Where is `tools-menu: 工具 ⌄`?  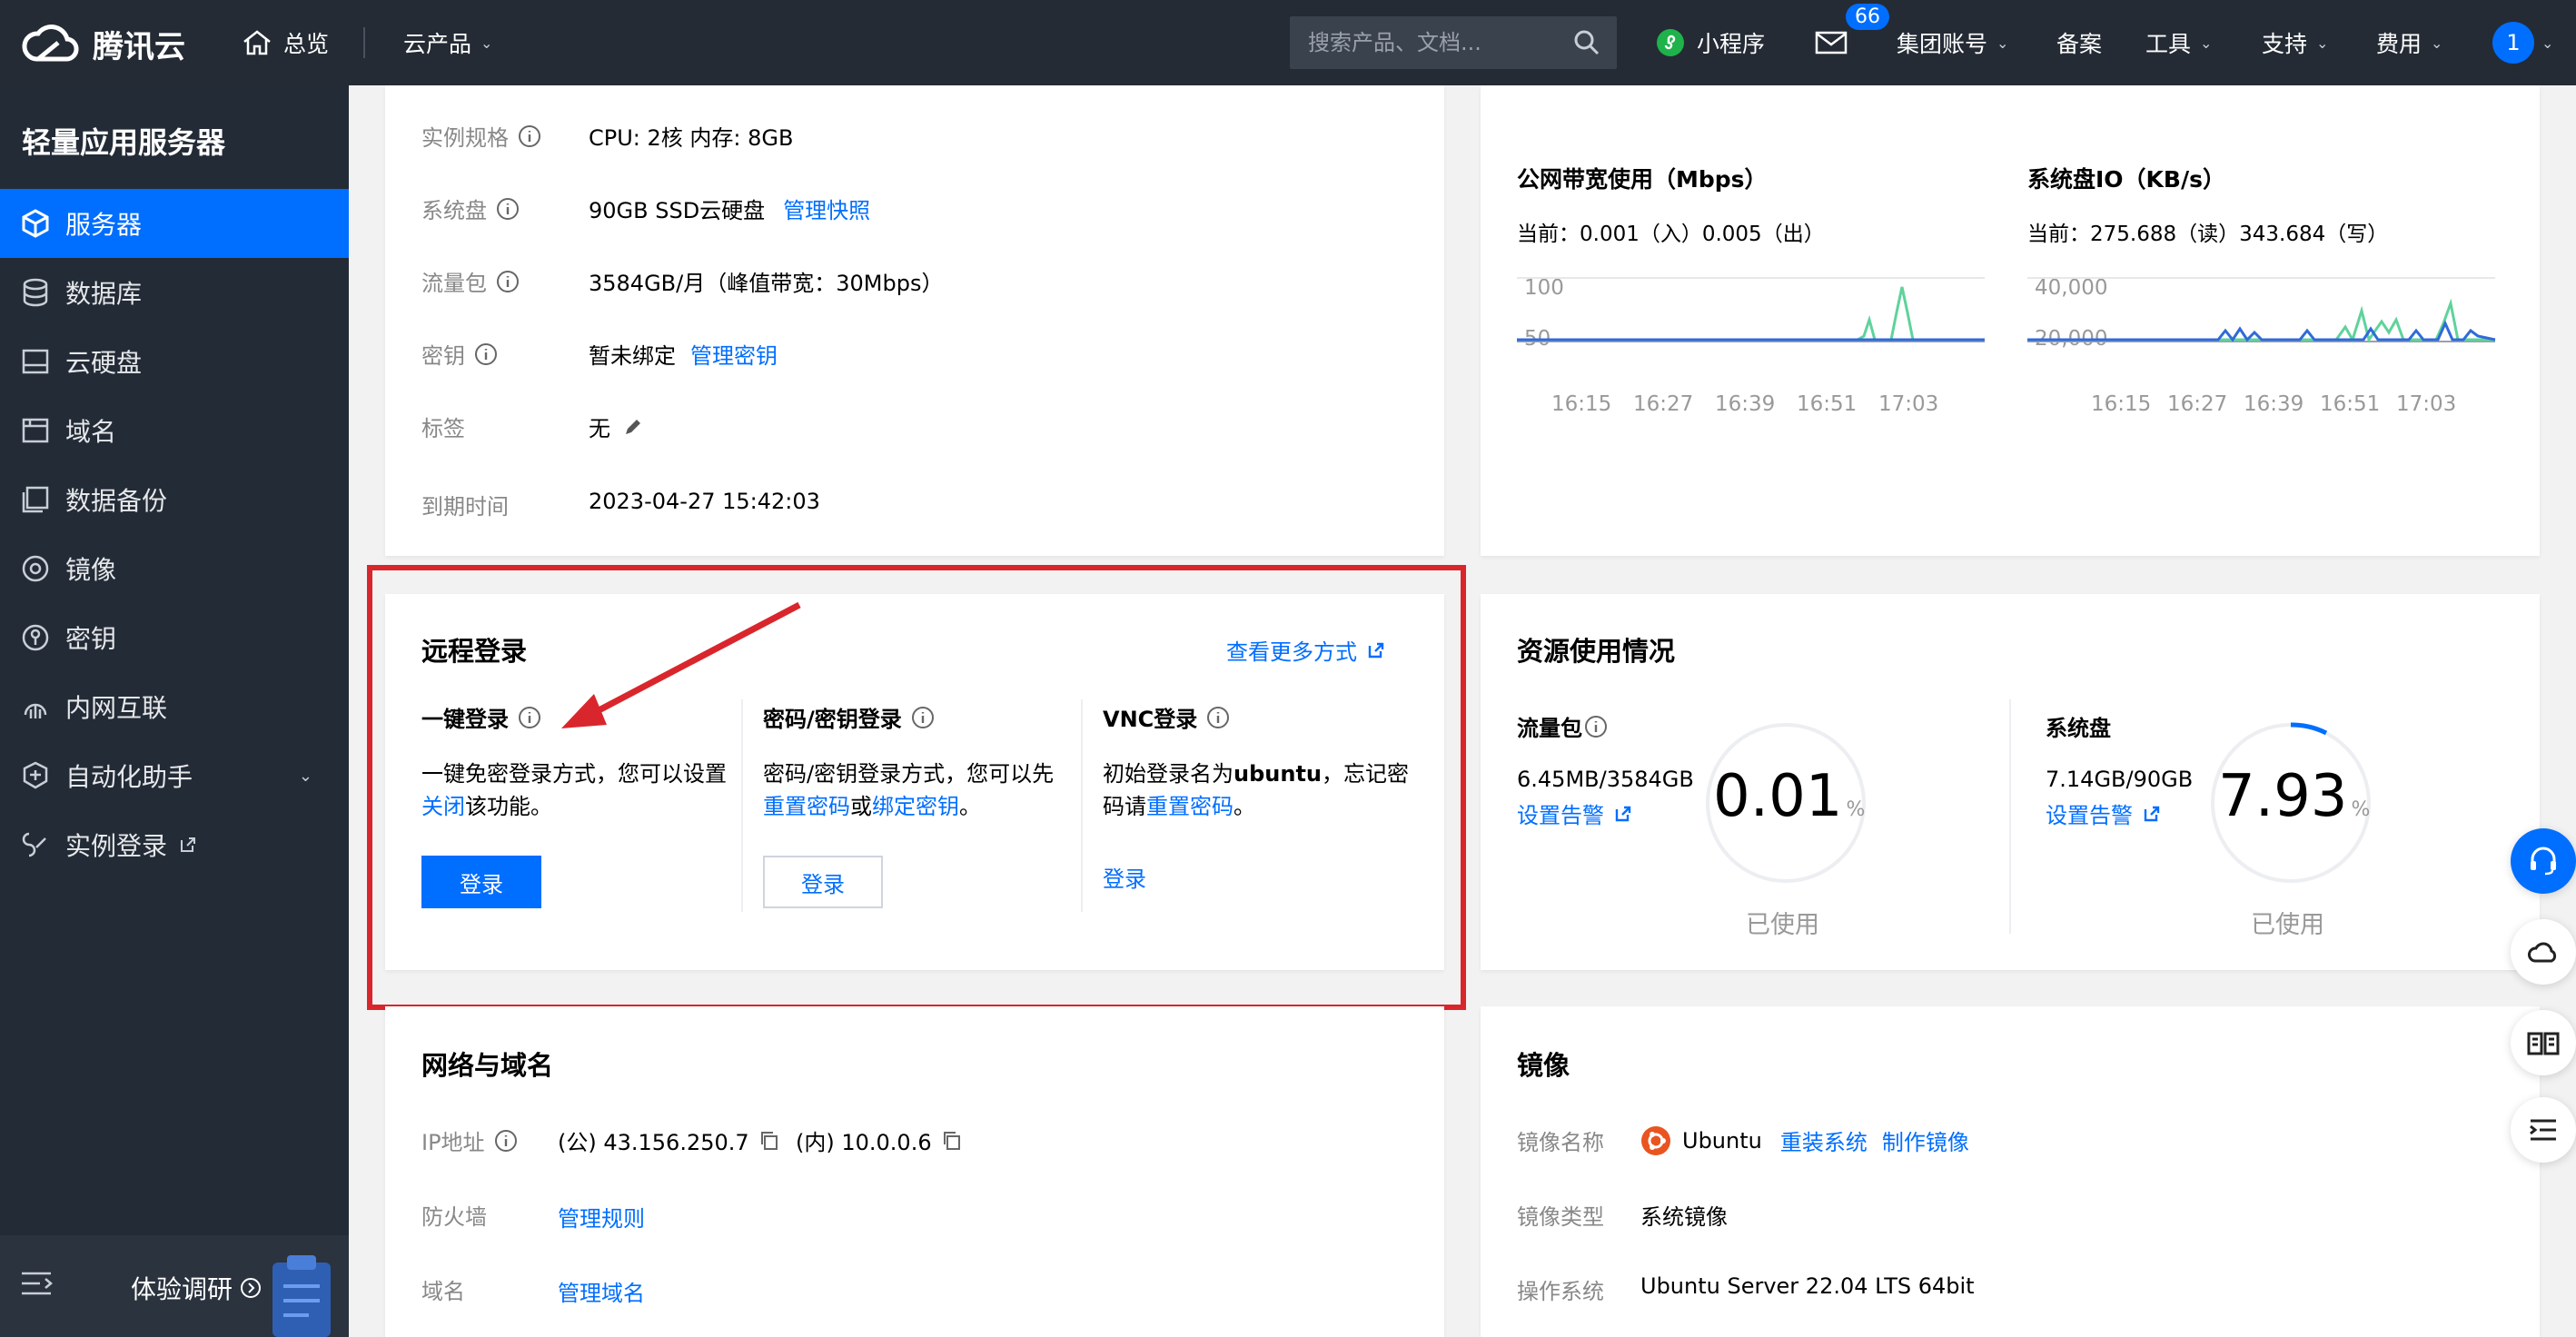 tools-menu: 工具 ⌄ is located at coordinates (2178, 42).